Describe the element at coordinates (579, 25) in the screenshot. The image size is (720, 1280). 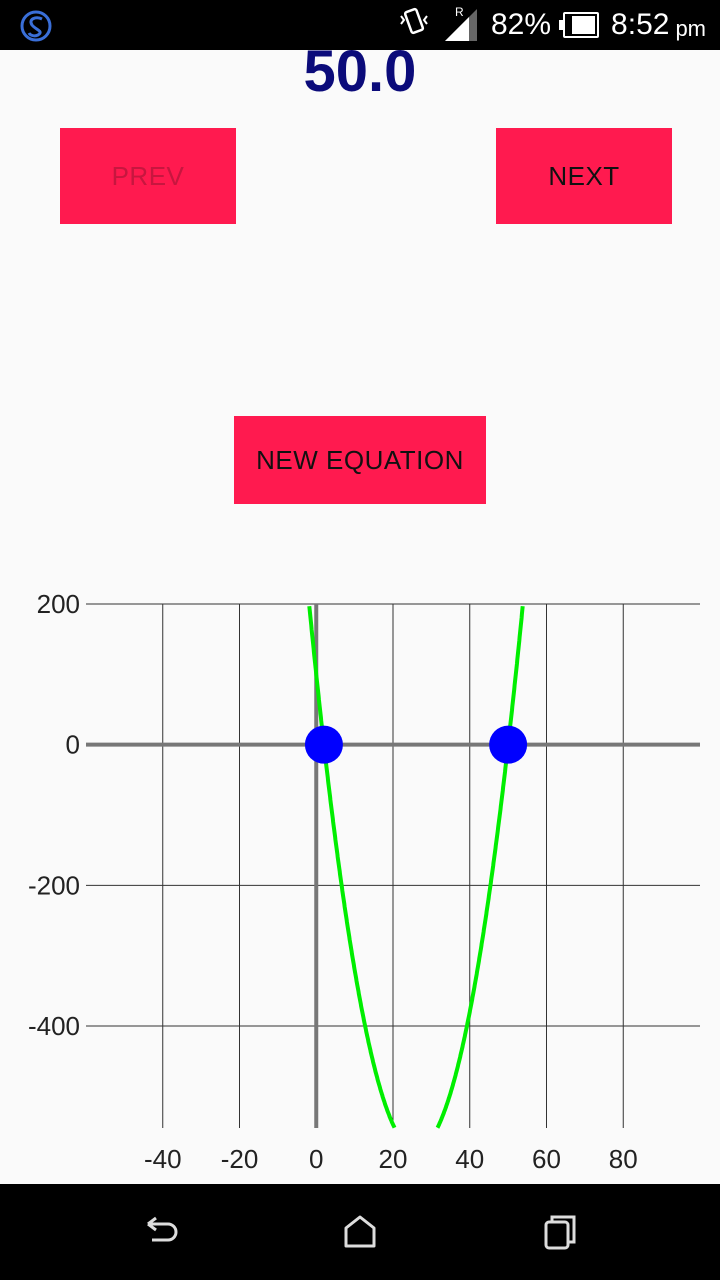
I see `battery-icon` at that location.